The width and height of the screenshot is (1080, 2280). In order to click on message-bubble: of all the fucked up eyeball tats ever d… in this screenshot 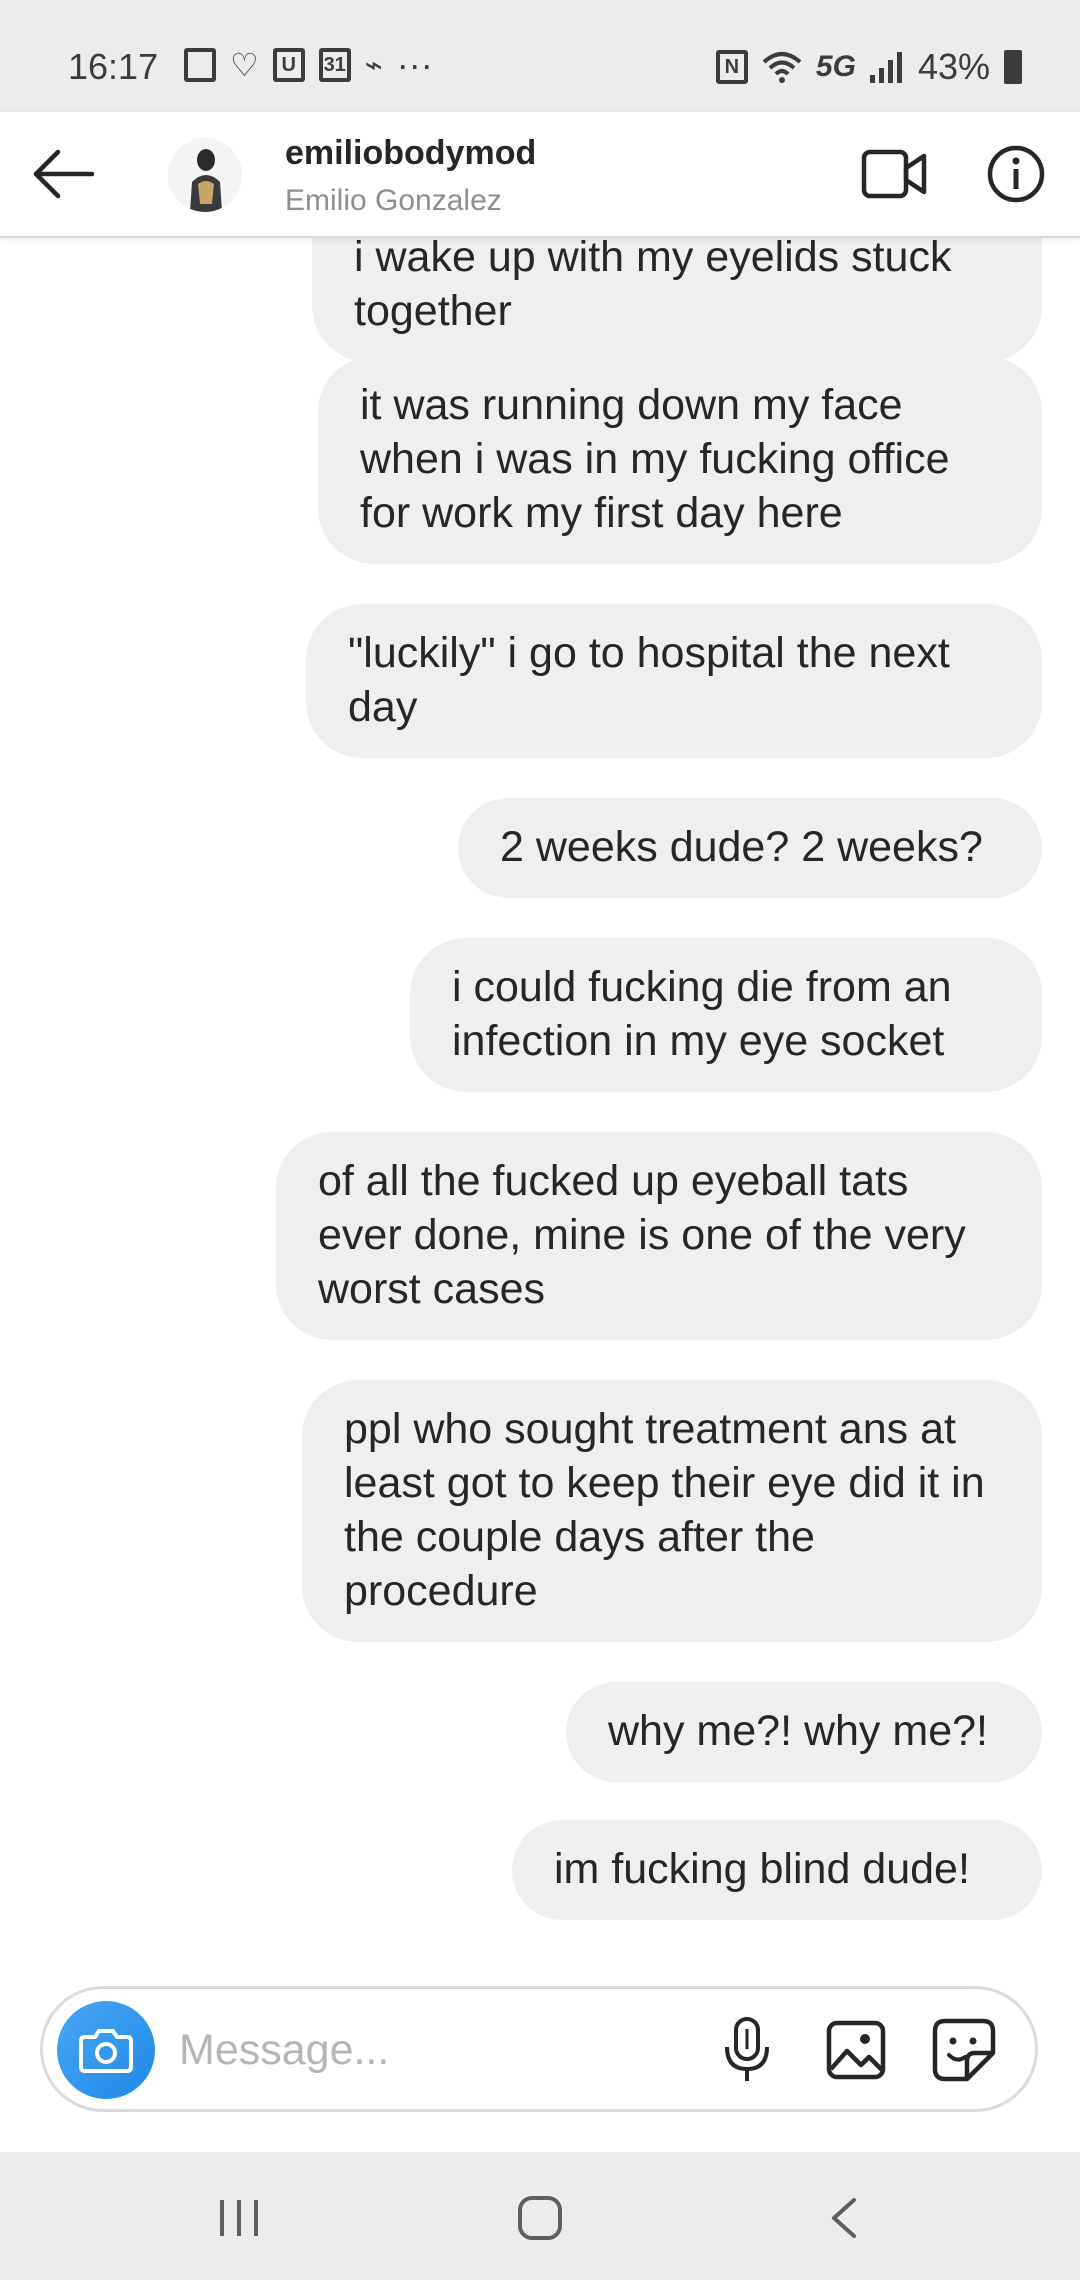, I will do `click(659, 1236)`.